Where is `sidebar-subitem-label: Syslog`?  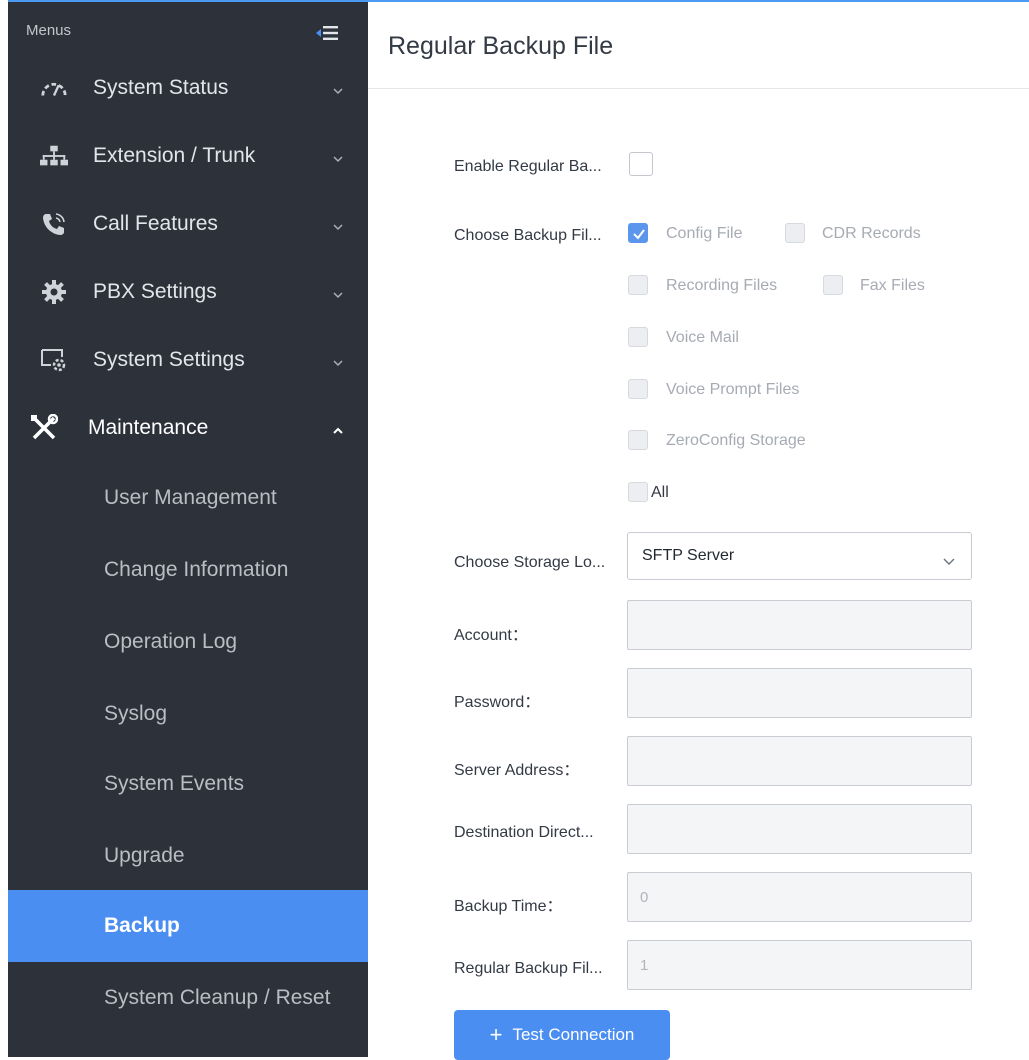 sidebar-subitem-label: Syslog is located at coordinates (136, 713).